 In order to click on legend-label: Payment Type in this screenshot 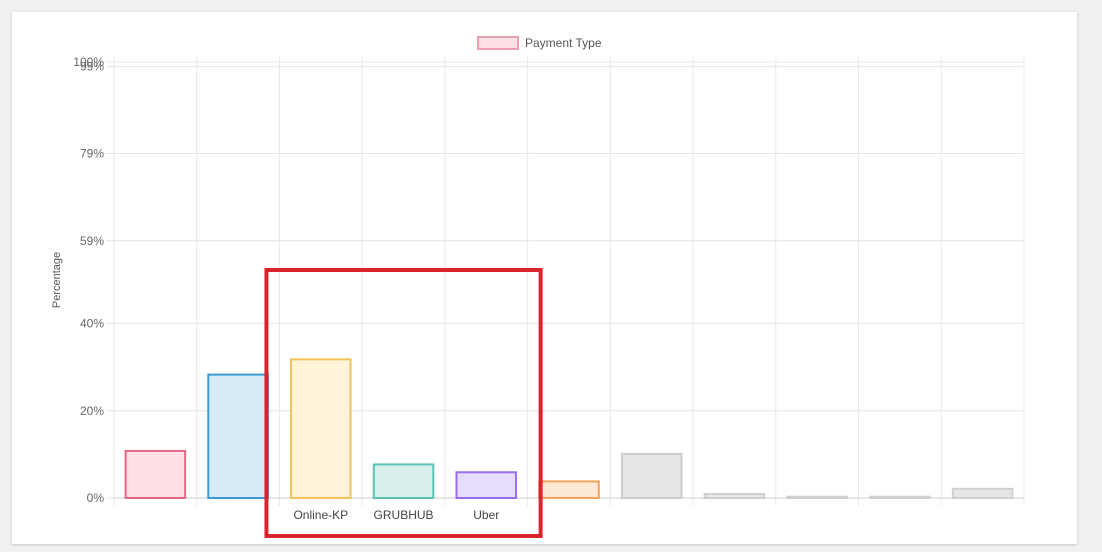, I will do `click(563, 43)`.